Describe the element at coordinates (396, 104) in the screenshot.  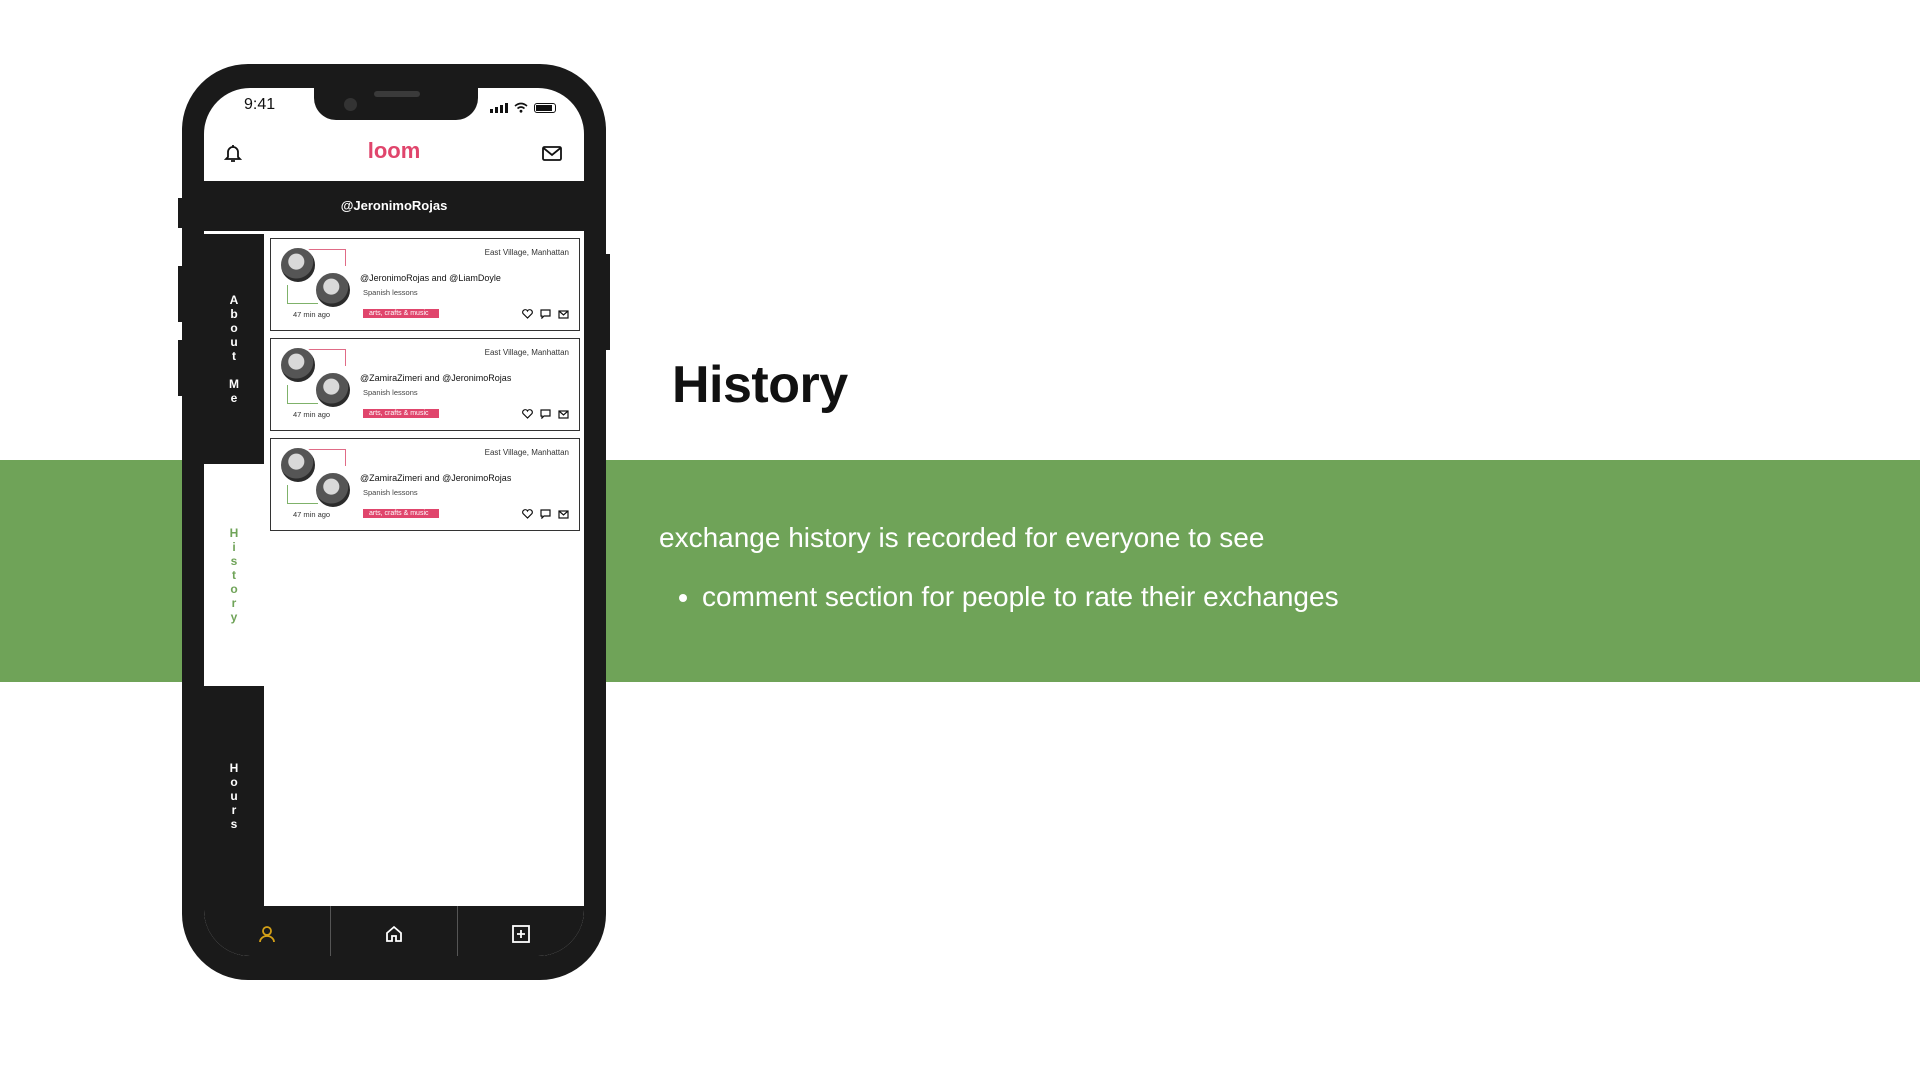
I see `notch` at that location.